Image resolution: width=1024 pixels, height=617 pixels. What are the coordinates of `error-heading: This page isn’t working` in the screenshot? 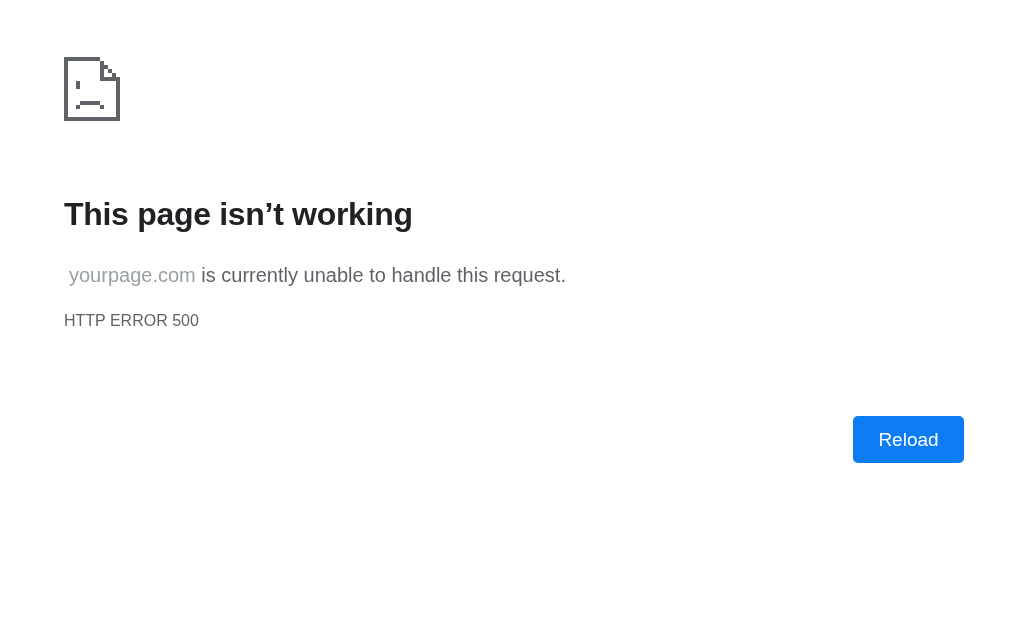 It's located at (239, 214).